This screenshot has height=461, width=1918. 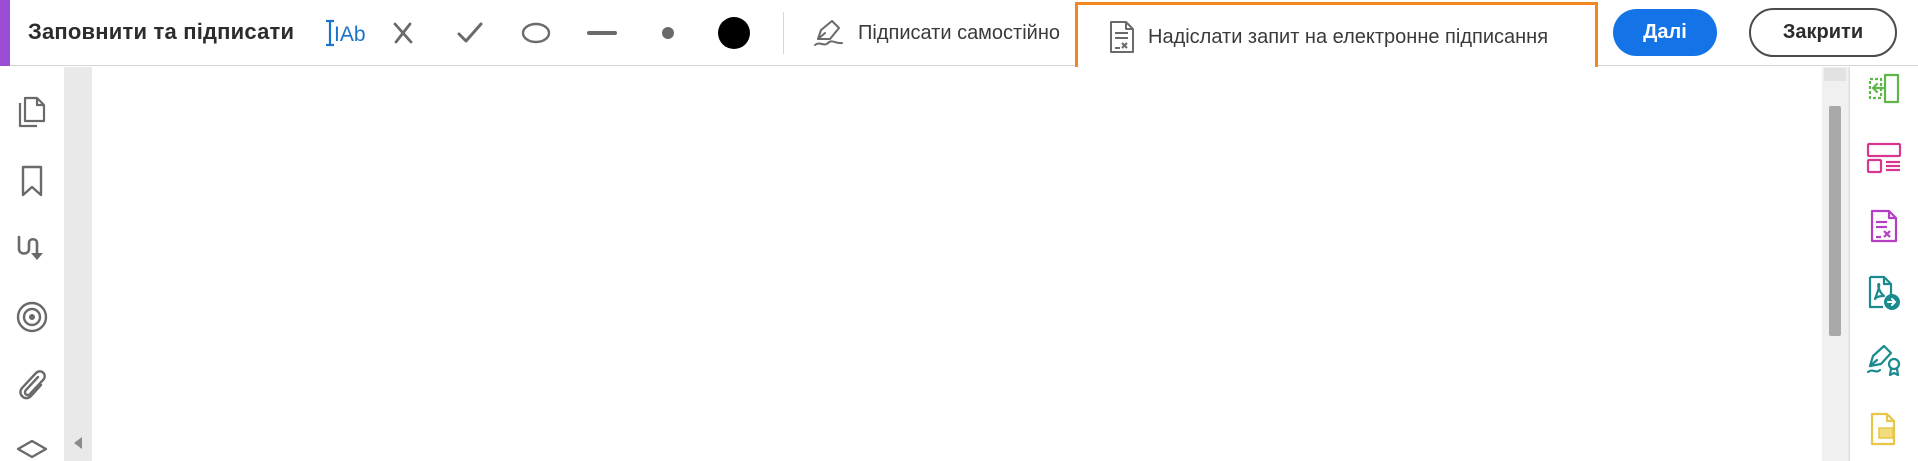 I want to click on cross-mark-tool, so click(x=403, y=33).